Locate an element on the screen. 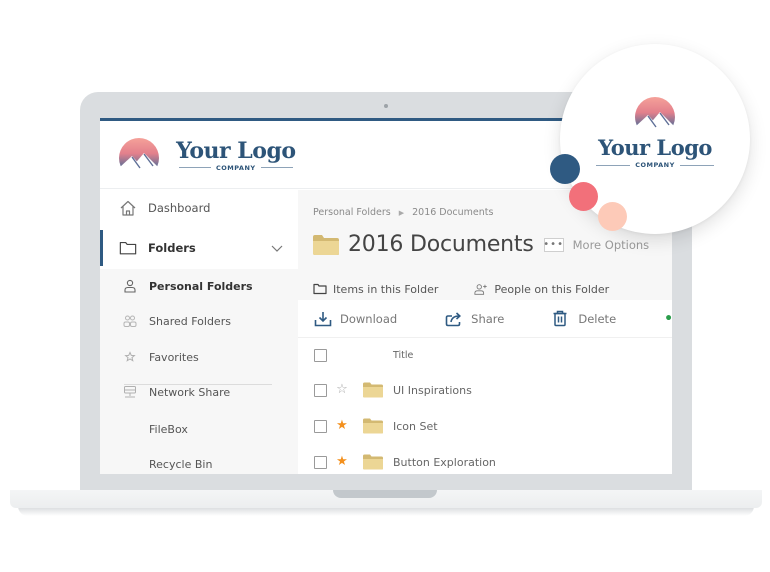 This screenshot has width=770, height=572. breadcrumb: Personal Folders ▶ 2016 Documents is located at coordinates (403, 212).